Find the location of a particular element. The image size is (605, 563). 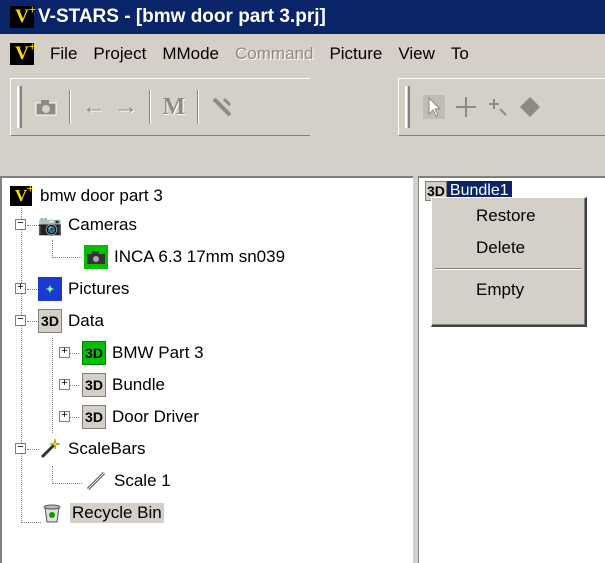

menu-tools: To is located at coordinates (460, 54).